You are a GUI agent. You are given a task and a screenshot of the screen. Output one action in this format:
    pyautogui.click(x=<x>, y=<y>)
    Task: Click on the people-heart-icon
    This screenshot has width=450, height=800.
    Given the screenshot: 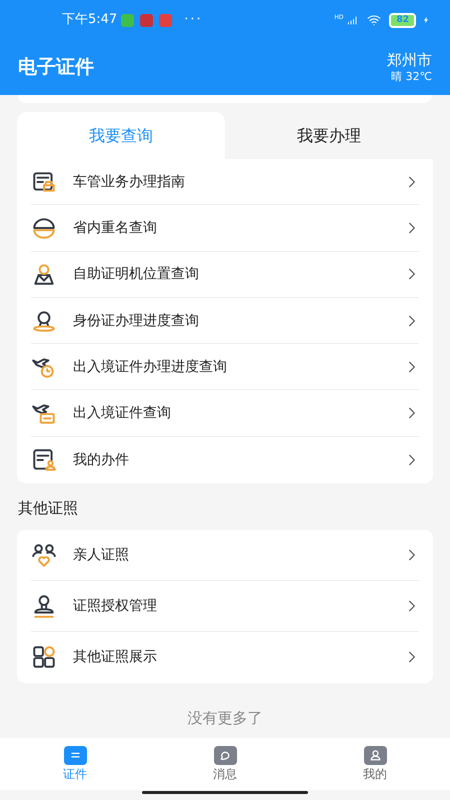 What is the action you would take?
    pyautogui.click(x=44, y=555)
    